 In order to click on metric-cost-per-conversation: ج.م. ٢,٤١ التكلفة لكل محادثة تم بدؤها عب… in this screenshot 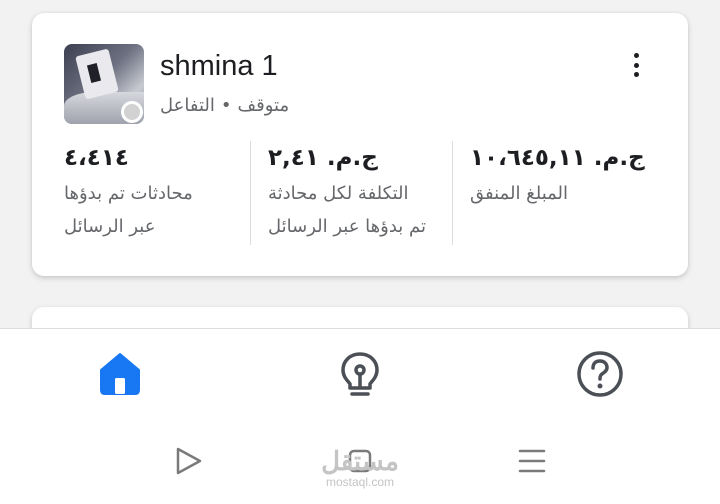, I will do `click(361, 193)`.